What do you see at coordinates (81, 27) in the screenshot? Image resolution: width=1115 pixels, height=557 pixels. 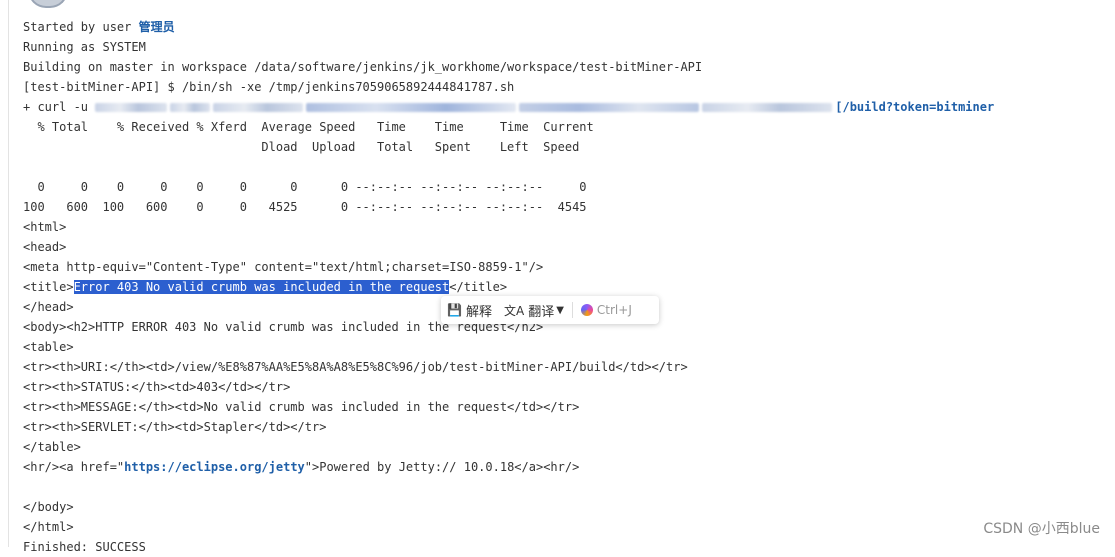 I see `started-prefix: Started by user` at bounding box center [81, 27].